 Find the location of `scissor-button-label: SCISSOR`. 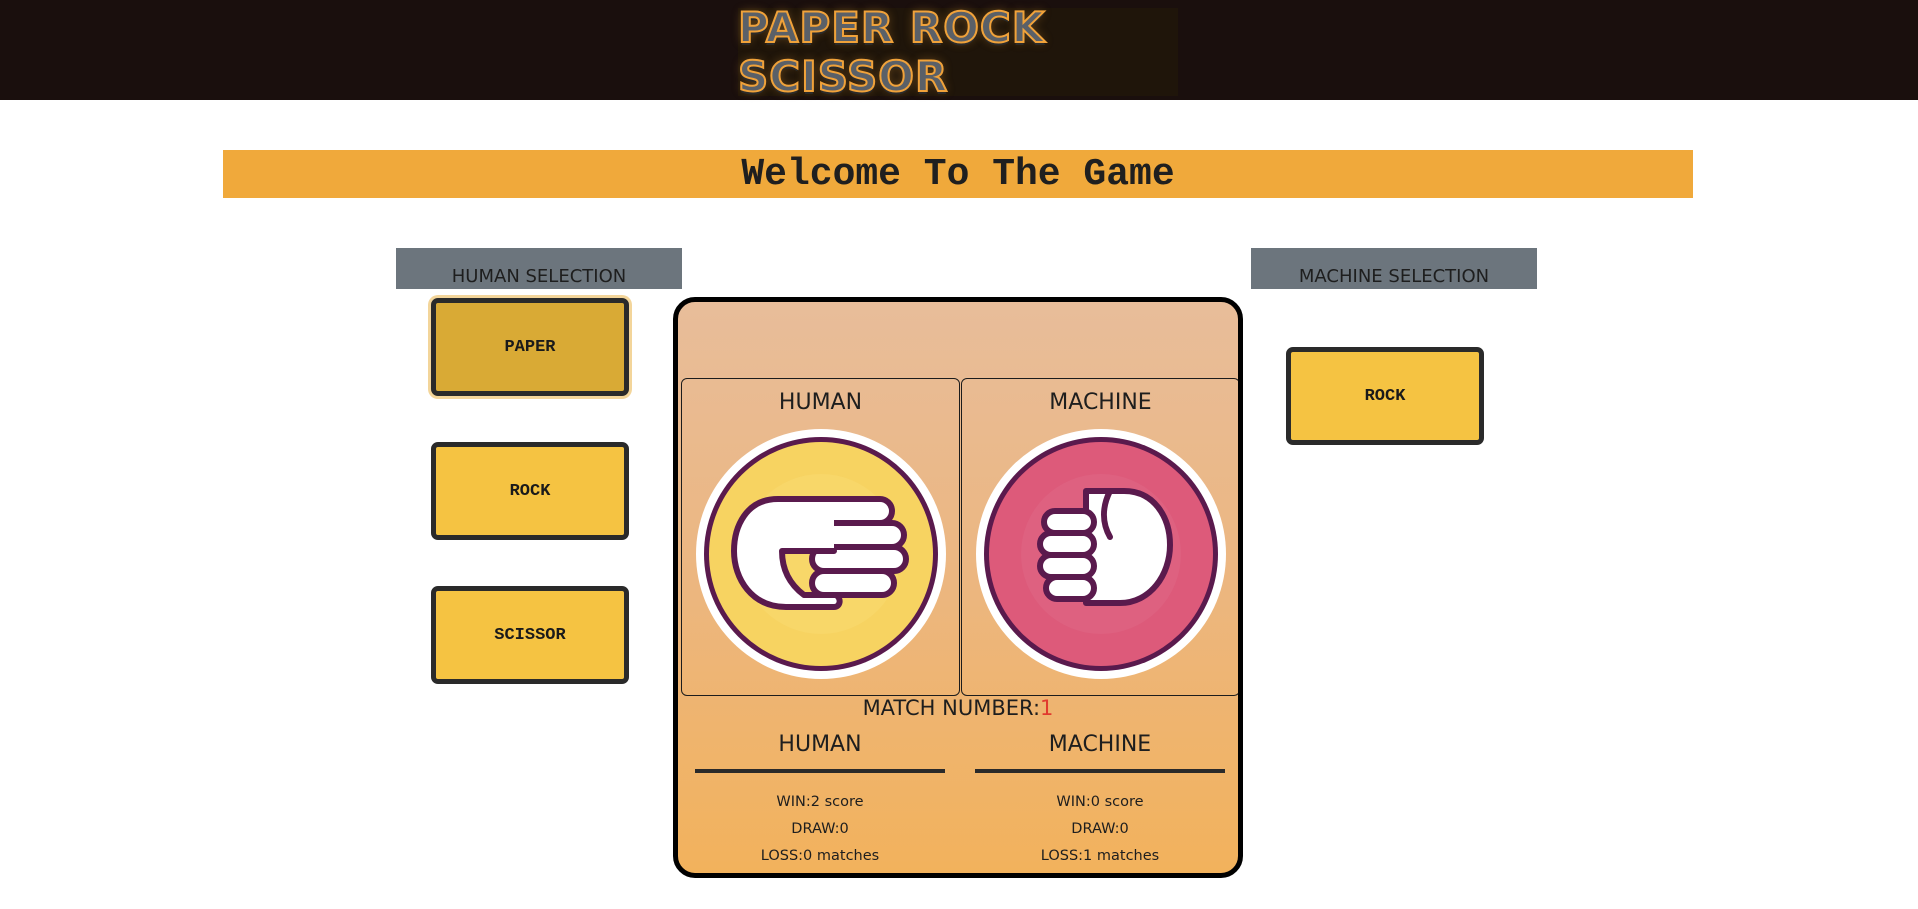

scissor-button-label: SCISSOR is located at coordinates (530, 635).